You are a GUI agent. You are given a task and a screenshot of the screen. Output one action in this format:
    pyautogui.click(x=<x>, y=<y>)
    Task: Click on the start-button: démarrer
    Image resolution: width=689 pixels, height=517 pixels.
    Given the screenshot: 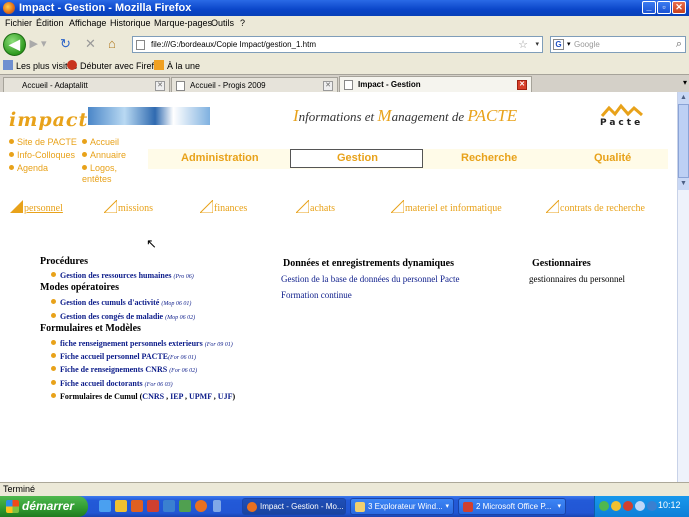 What is the action you would take?
    pyautogui.click(x=44, y=506)
    